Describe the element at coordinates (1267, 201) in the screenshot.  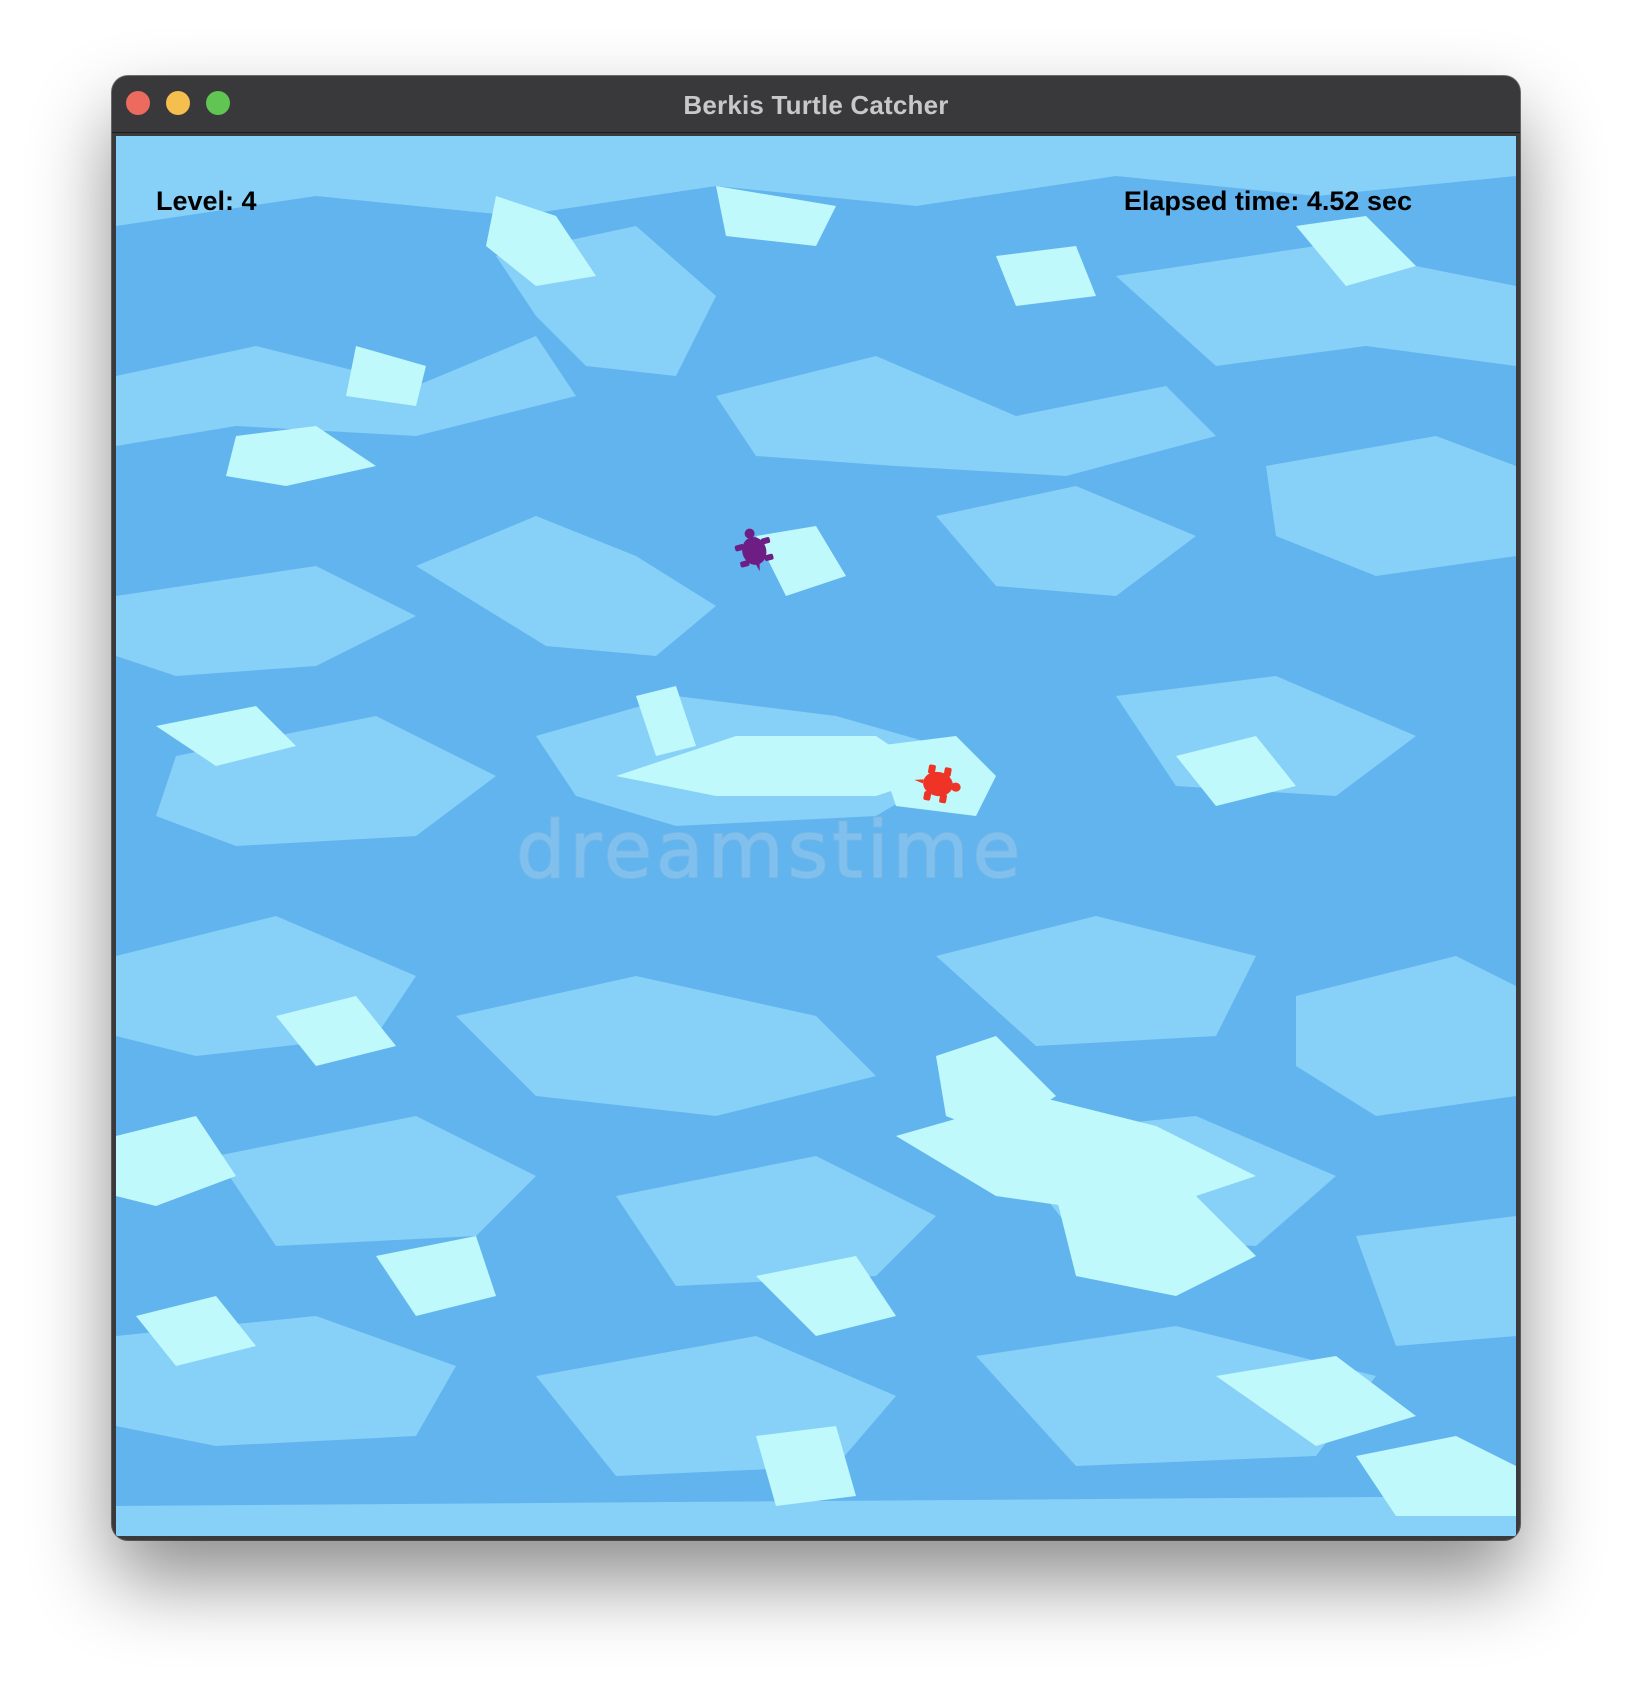
I see `elapsed-time-label: Elapsed time: 4.52 sec` at that location.